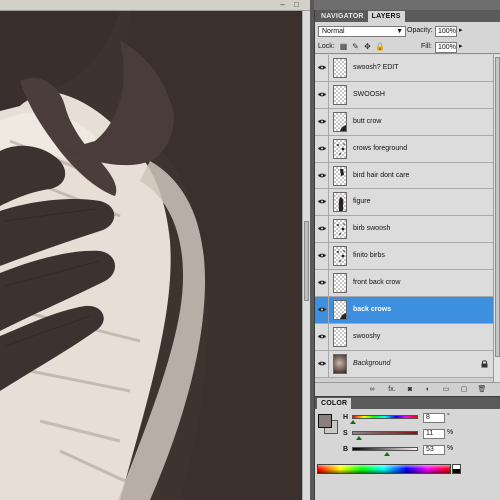 This screenshot has width=500, height=500. Describe the element at coordinates (448, 416) in the screenshot. I see `hue-unit: °` at that location.